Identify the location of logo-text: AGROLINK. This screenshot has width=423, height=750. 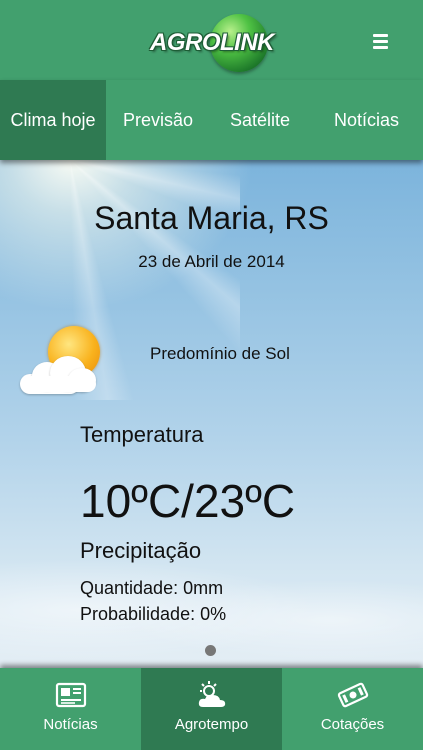
(212, 42).